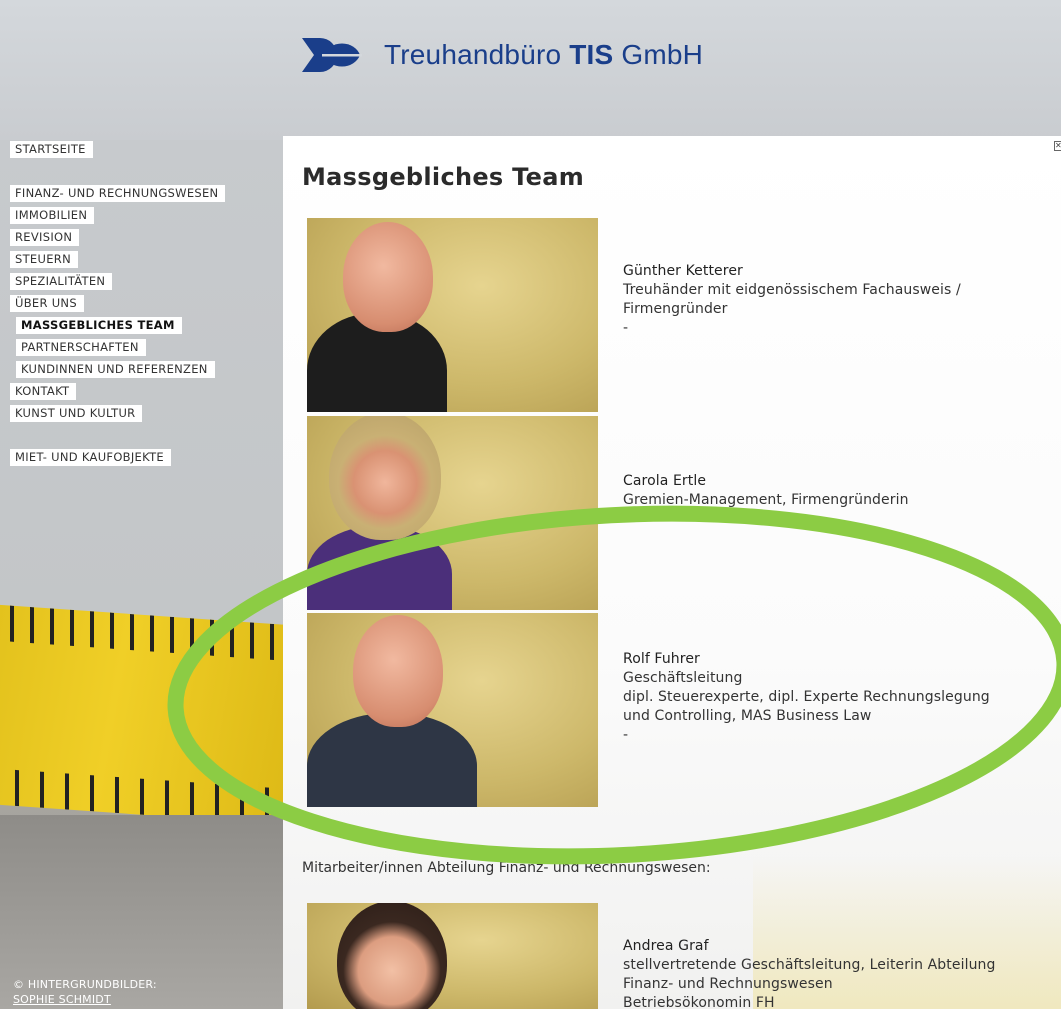 The height and width of the screenshot is (1009, 1061). What do you see at coordinates (117, 413) in the screenshot?
I see `nav-item-kunst: KUNST UND KULTUR` at bounding box center [117, 413].